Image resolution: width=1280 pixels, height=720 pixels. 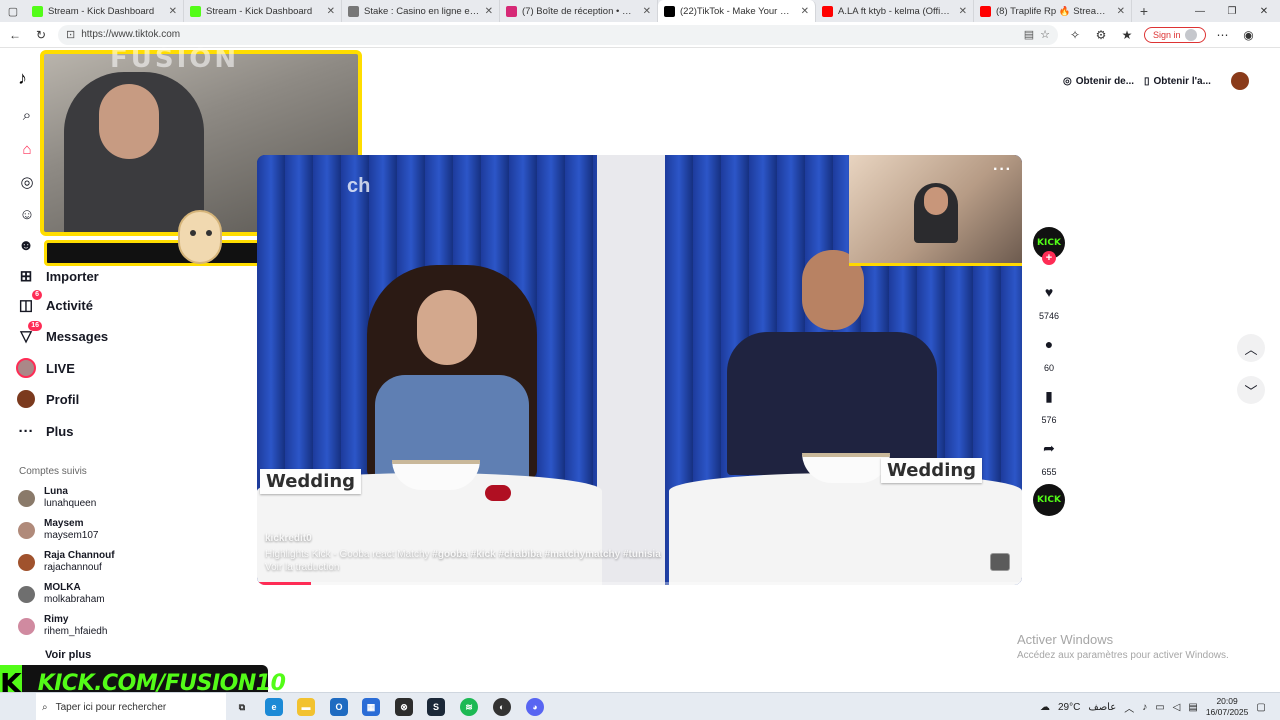 What do you see at coordinates (1232, 11) in the screenshot?
I see `restore-icon: ❐` at bounding box center [1232, 11].